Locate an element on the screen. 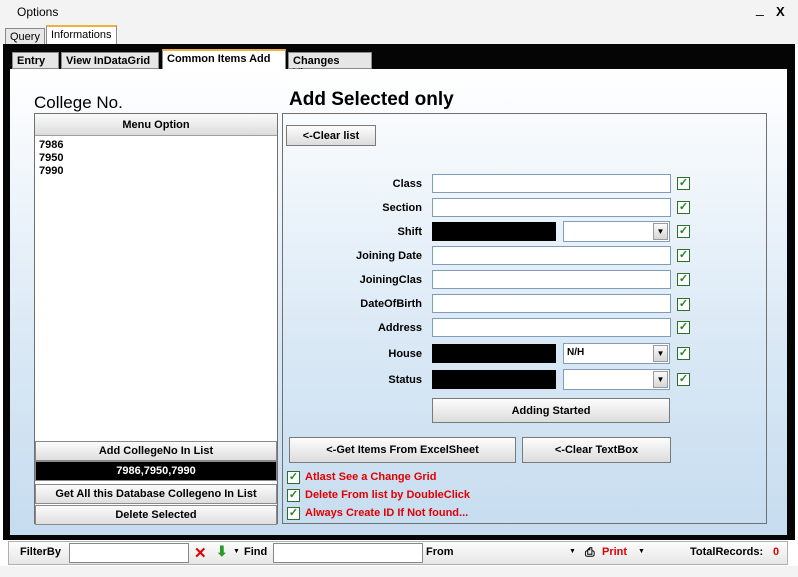 This screenshot has width=798, height=577. minimize-button: _ is located at coordinates (760, 8).